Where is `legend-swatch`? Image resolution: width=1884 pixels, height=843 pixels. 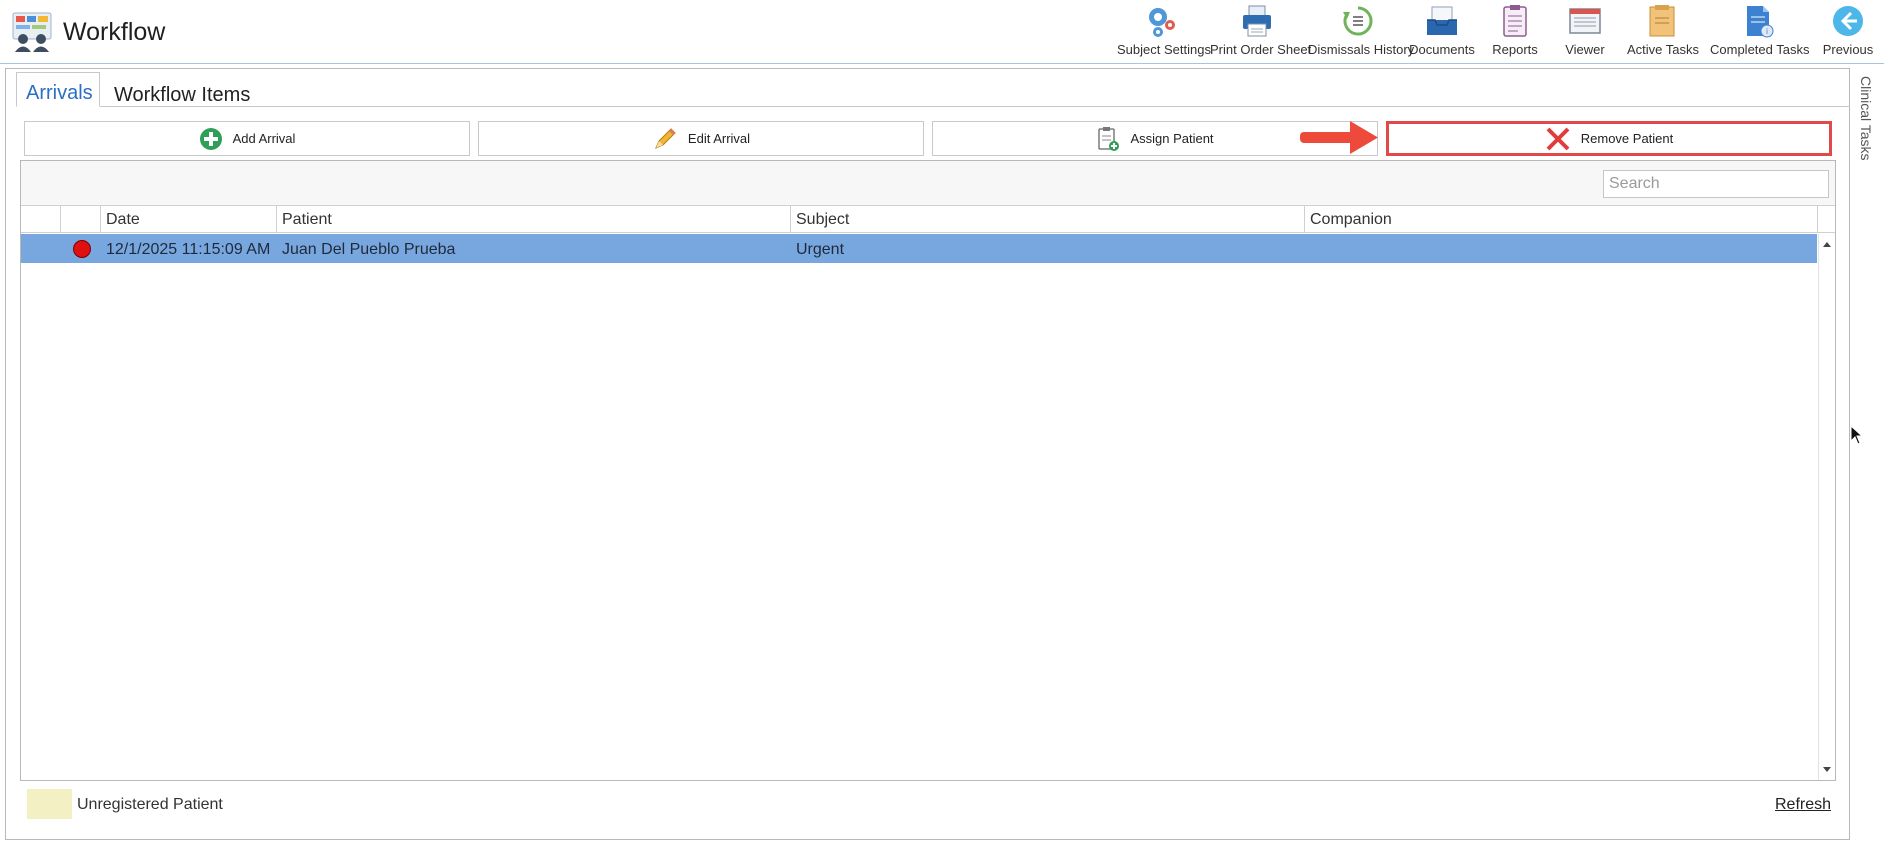
legend-swatch is located at coordinates (49, 804).